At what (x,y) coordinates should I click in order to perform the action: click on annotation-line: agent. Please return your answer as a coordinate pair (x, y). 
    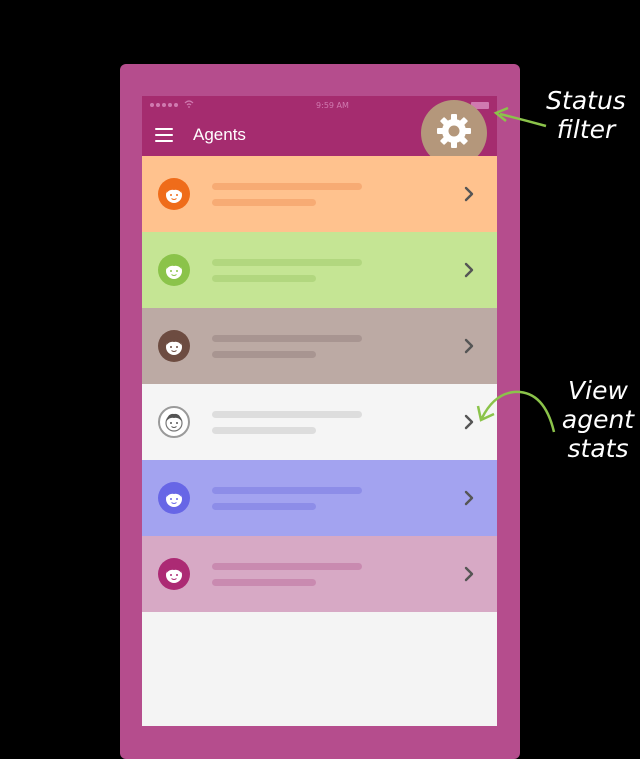
    Looking at the image, I should click on (598, 419).